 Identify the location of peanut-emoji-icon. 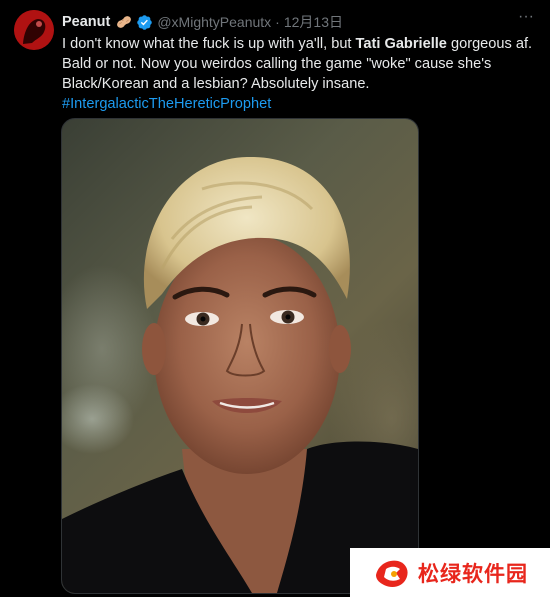
(124, 22).